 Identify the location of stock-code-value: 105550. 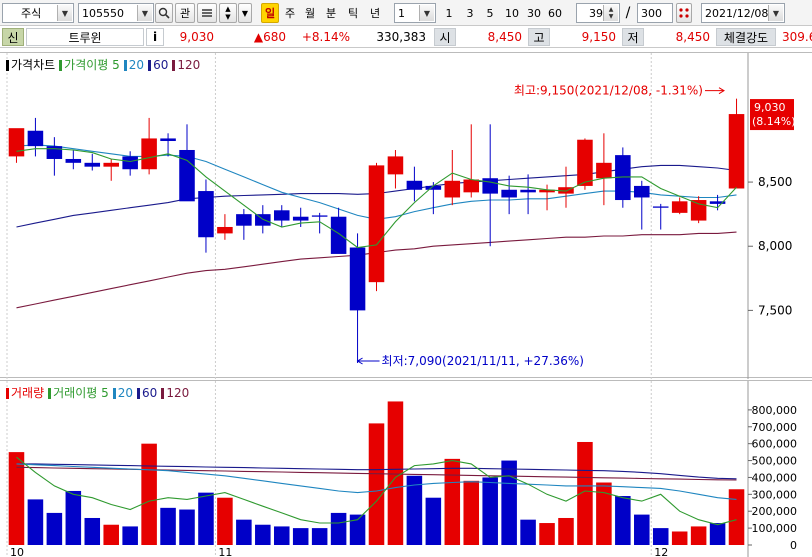
(103, 13).